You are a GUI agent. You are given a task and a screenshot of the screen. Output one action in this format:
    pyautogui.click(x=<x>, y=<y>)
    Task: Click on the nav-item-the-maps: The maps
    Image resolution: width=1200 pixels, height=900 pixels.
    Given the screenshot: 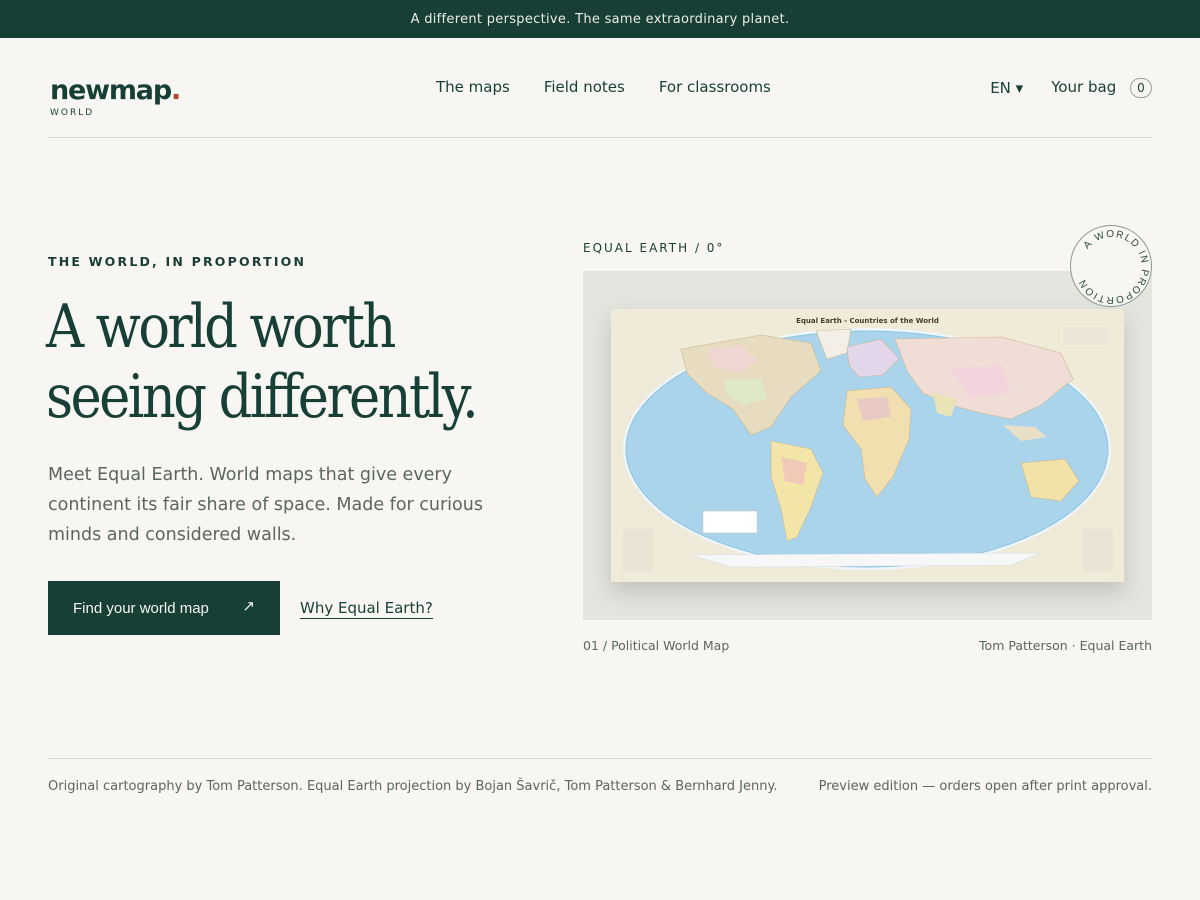 What is the action you would take?
    pyautogui.click(x=473, y=87)
    